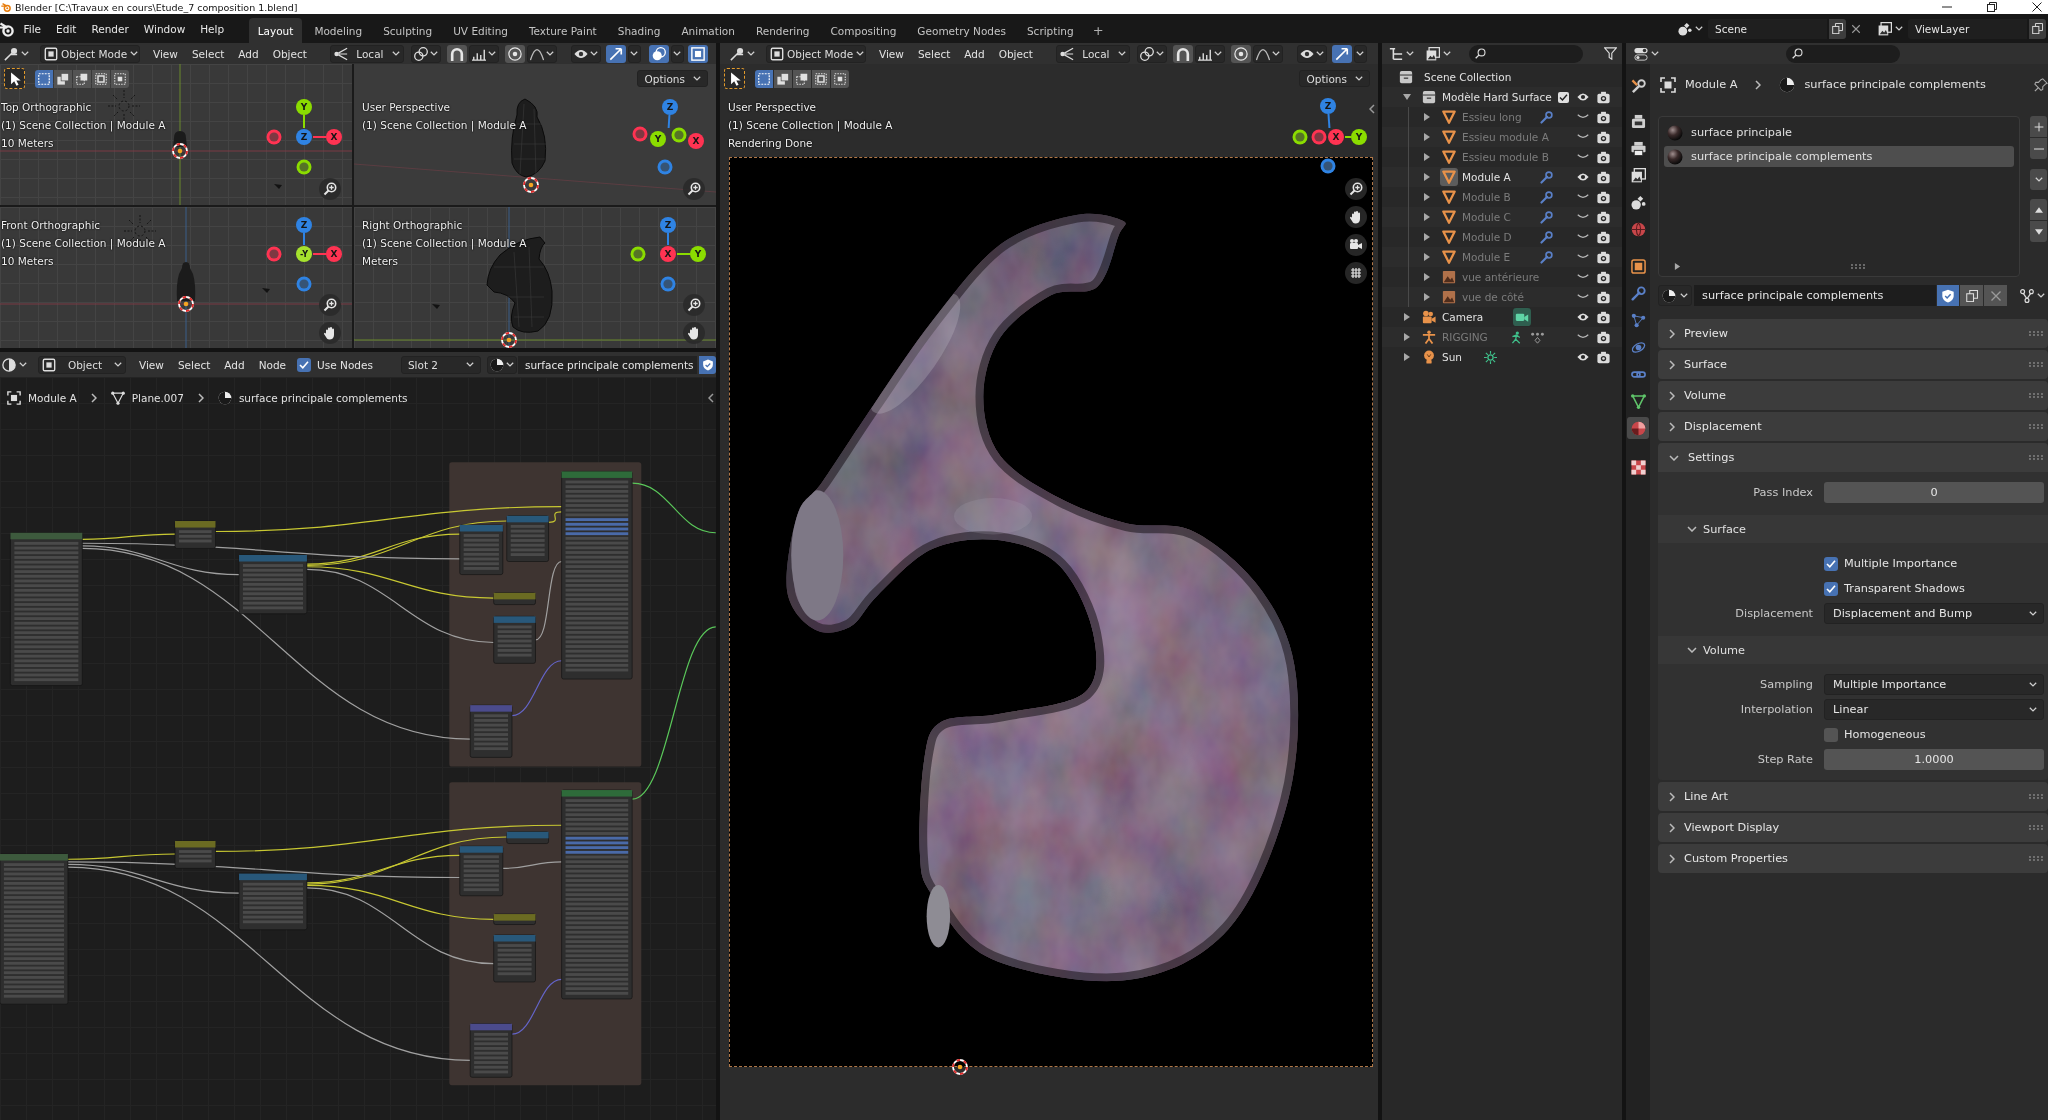 This screenshot has width=2048, height=1120. Describe the element at coordinates (304, 254) in the screenshot. I see `axis-handle: -Y` at that location.